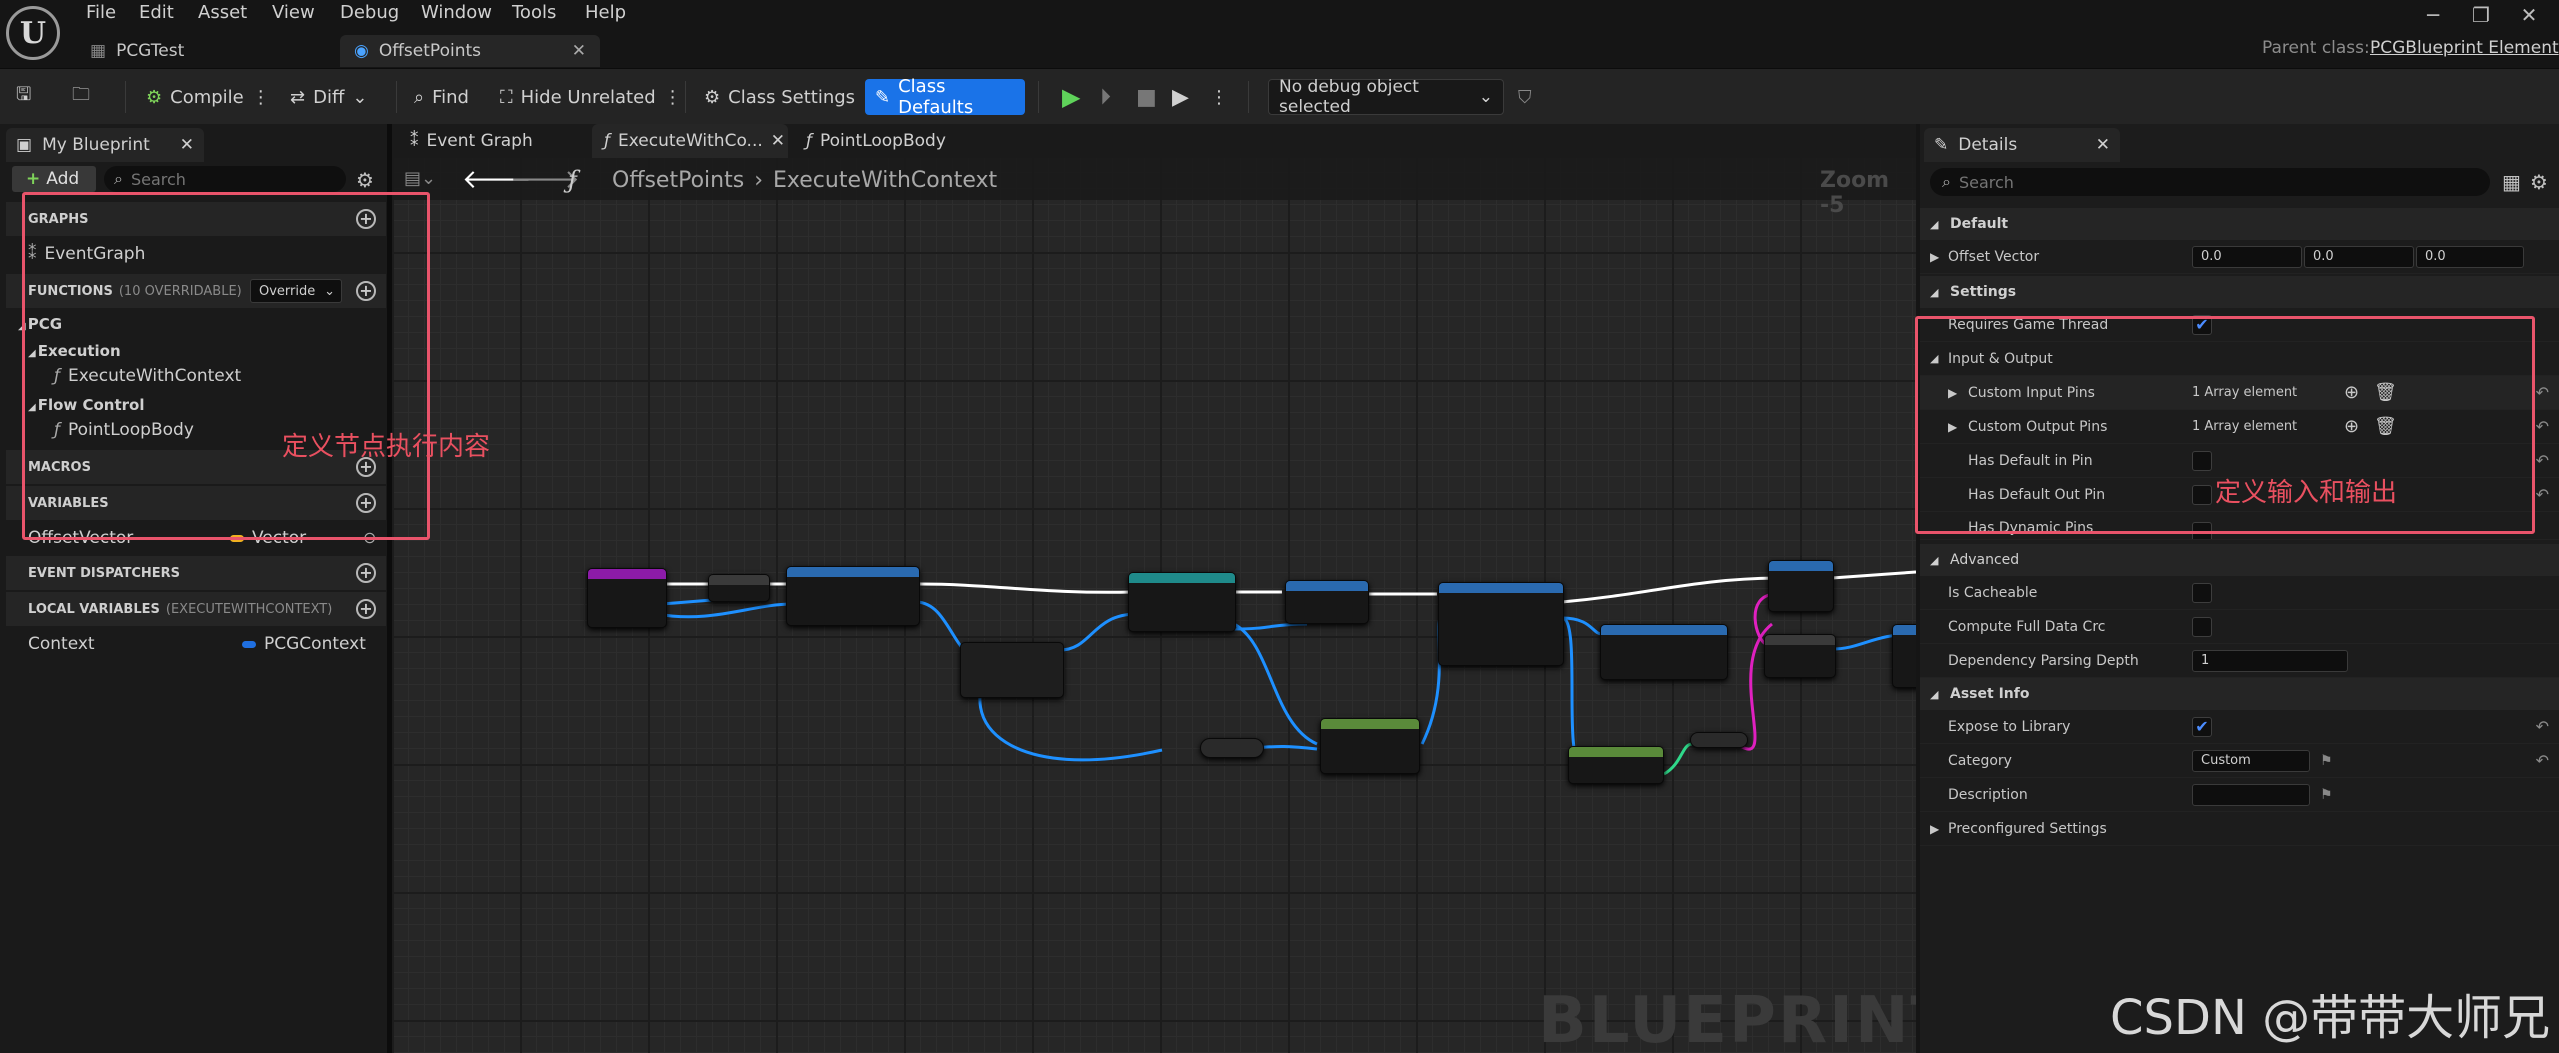 The height and width of the screenshot is (1053, 2559). Describe the element at coordinates (304, 644) in the screenshot. I see `local-variable-type: PCGContext` at that location.